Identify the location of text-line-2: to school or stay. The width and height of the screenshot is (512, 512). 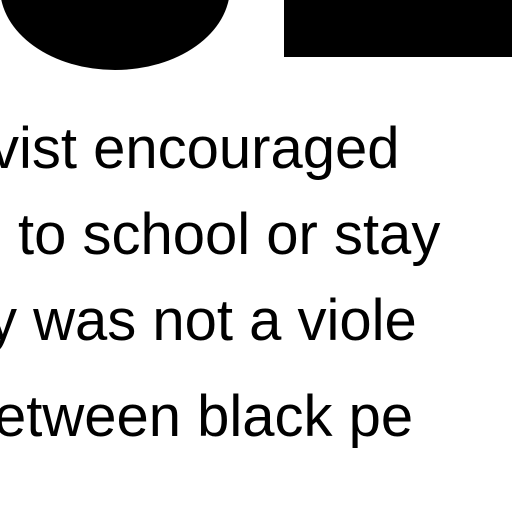
(229, 234).